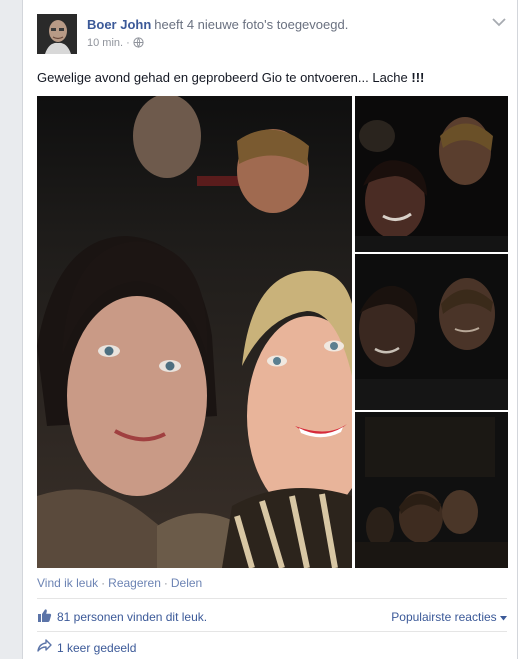 The height and width of the screenshot is (659, 518). What do you see at coordinates (44, 647) in the screenshot?
I see `share-arrow-icon` at bounding box center [44, 647].